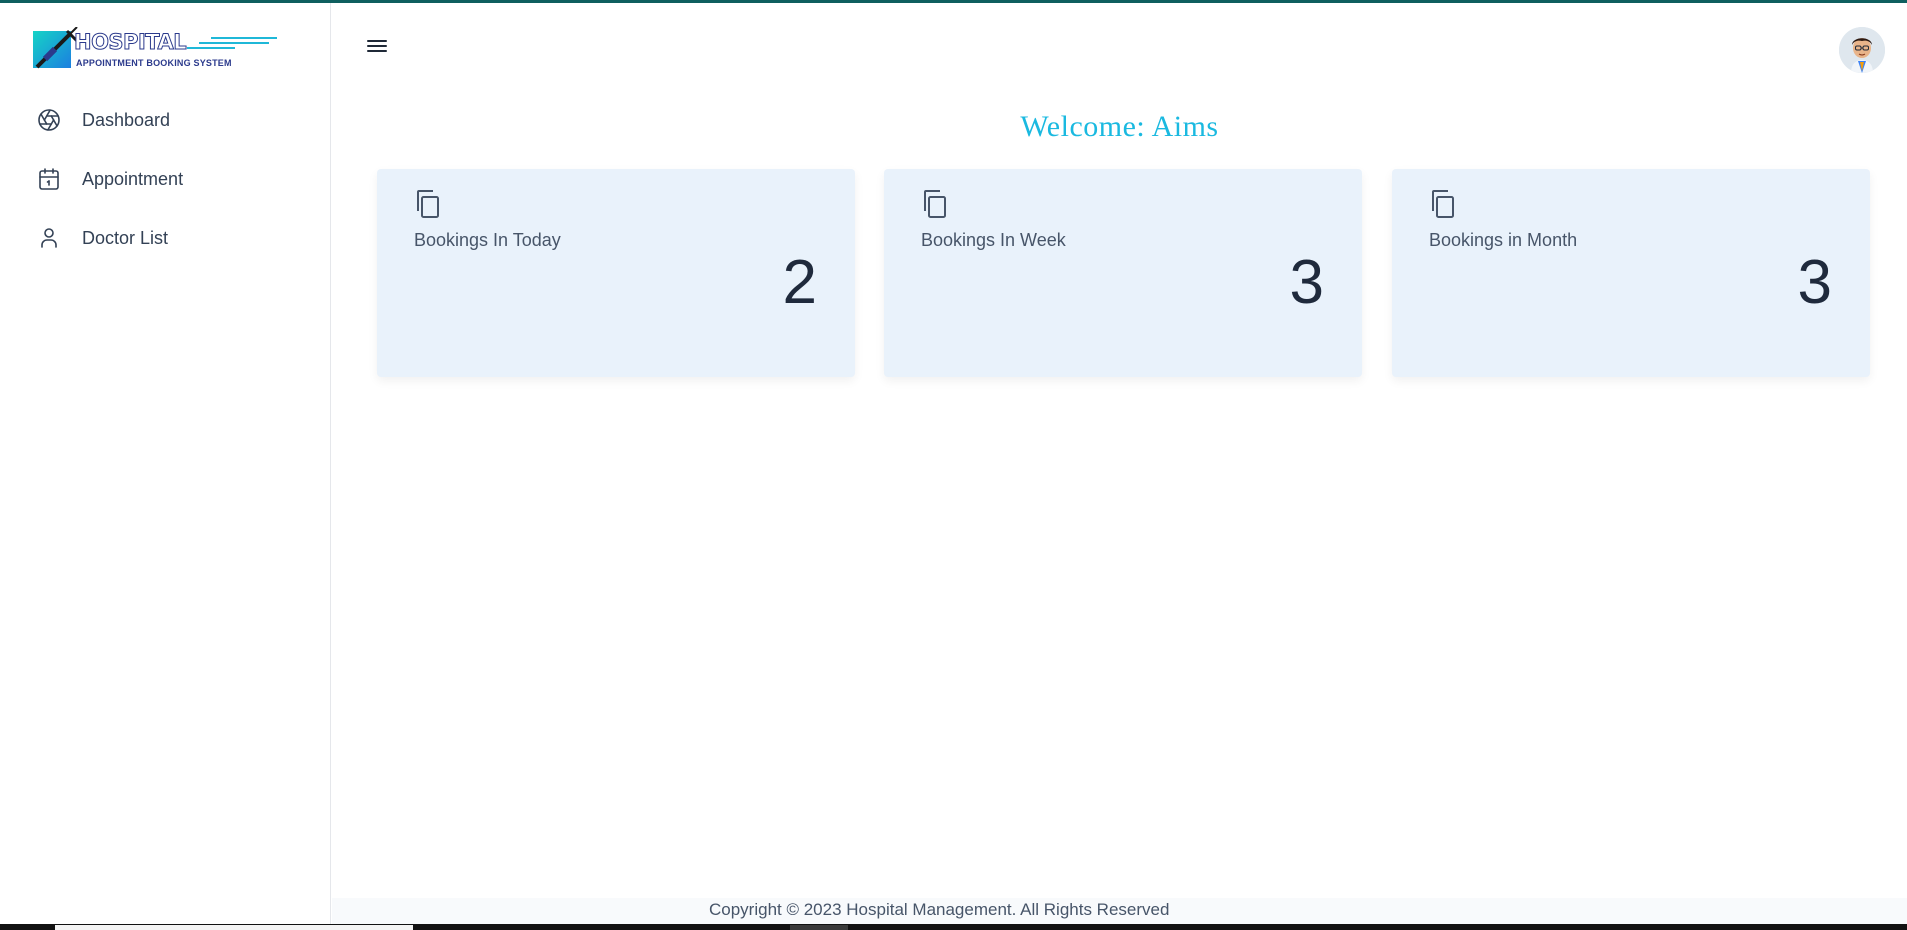 The width and height of the screenshot is (1907, 930). I want to click on card-title: Bookings In Week, so click(993, 240).